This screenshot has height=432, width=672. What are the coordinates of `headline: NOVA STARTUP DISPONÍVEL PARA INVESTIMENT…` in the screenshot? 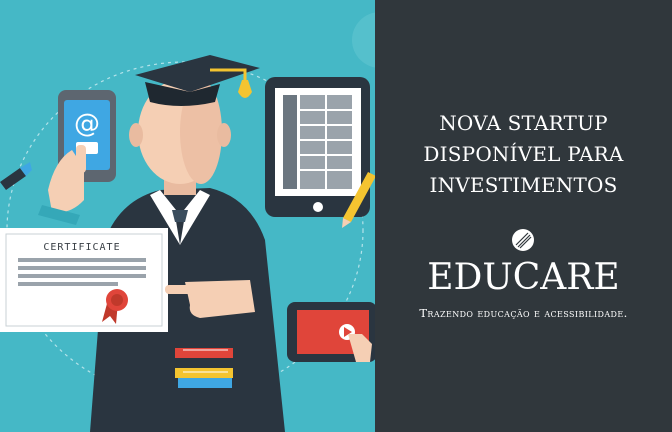 It's located at (523, 154).